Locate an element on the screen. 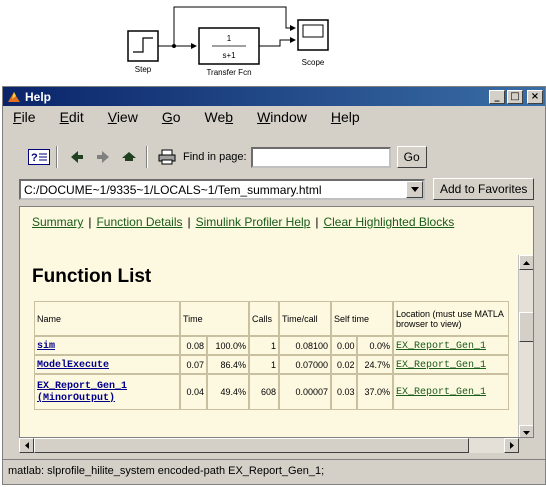 The image size is (546, 487). column-header-time-per-call: Time/call is located at coordinates (305, 318).